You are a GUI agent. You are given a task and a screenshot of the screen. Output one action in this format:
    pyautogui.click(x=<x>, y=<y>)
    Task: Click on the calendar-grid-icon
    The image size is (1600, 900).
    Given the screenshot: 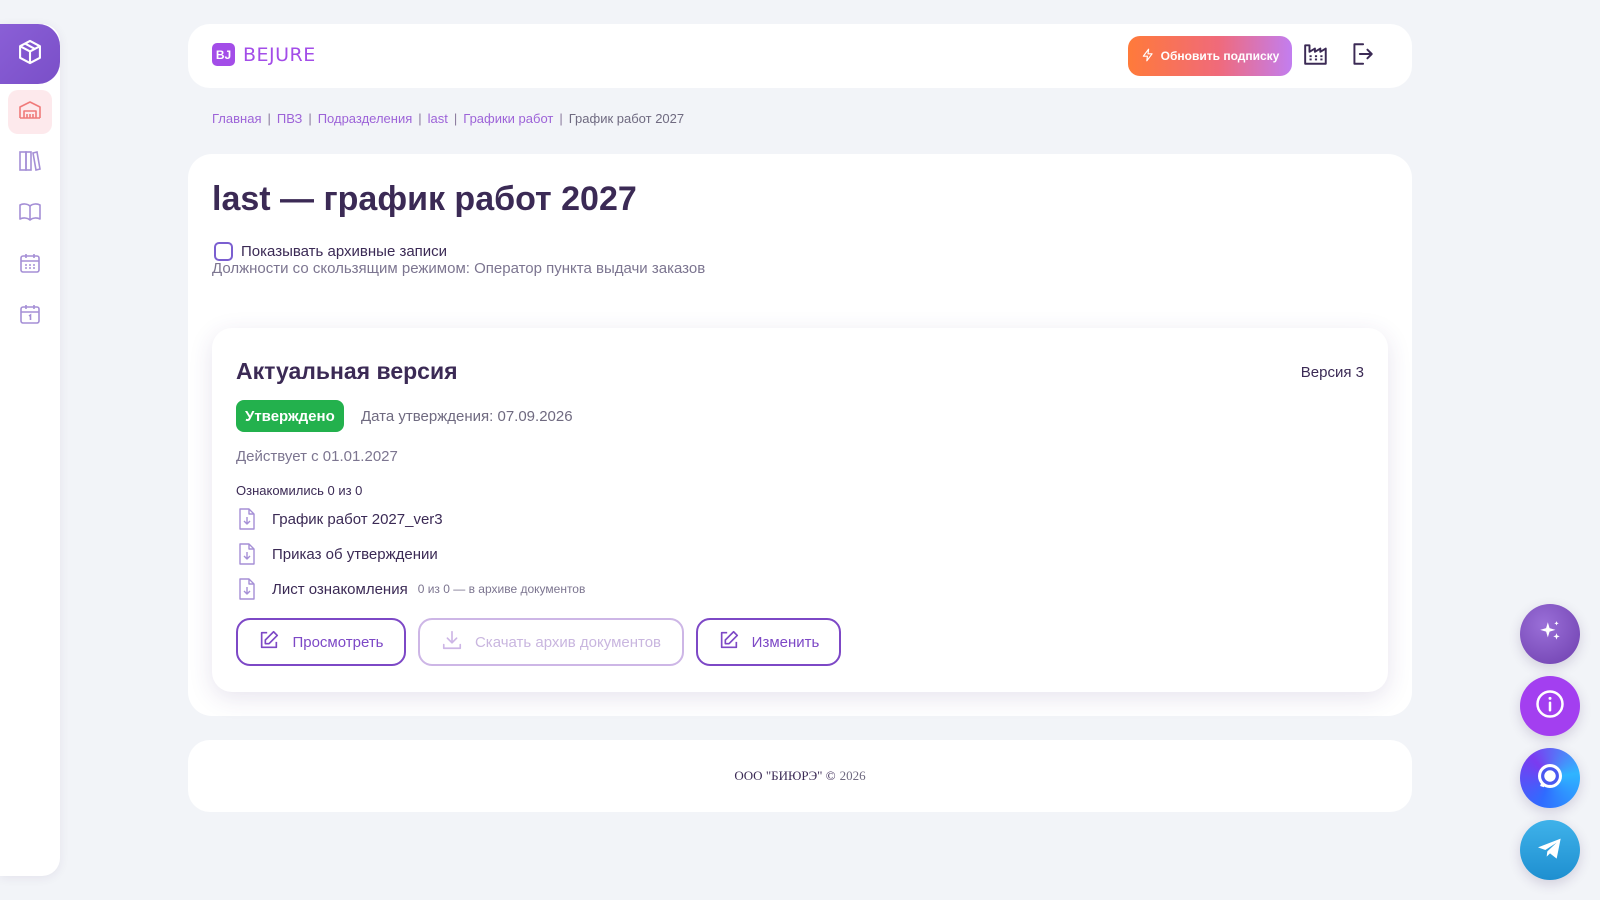 What is the action you would take?
    pyautogui.click(x=30, y=265)
    